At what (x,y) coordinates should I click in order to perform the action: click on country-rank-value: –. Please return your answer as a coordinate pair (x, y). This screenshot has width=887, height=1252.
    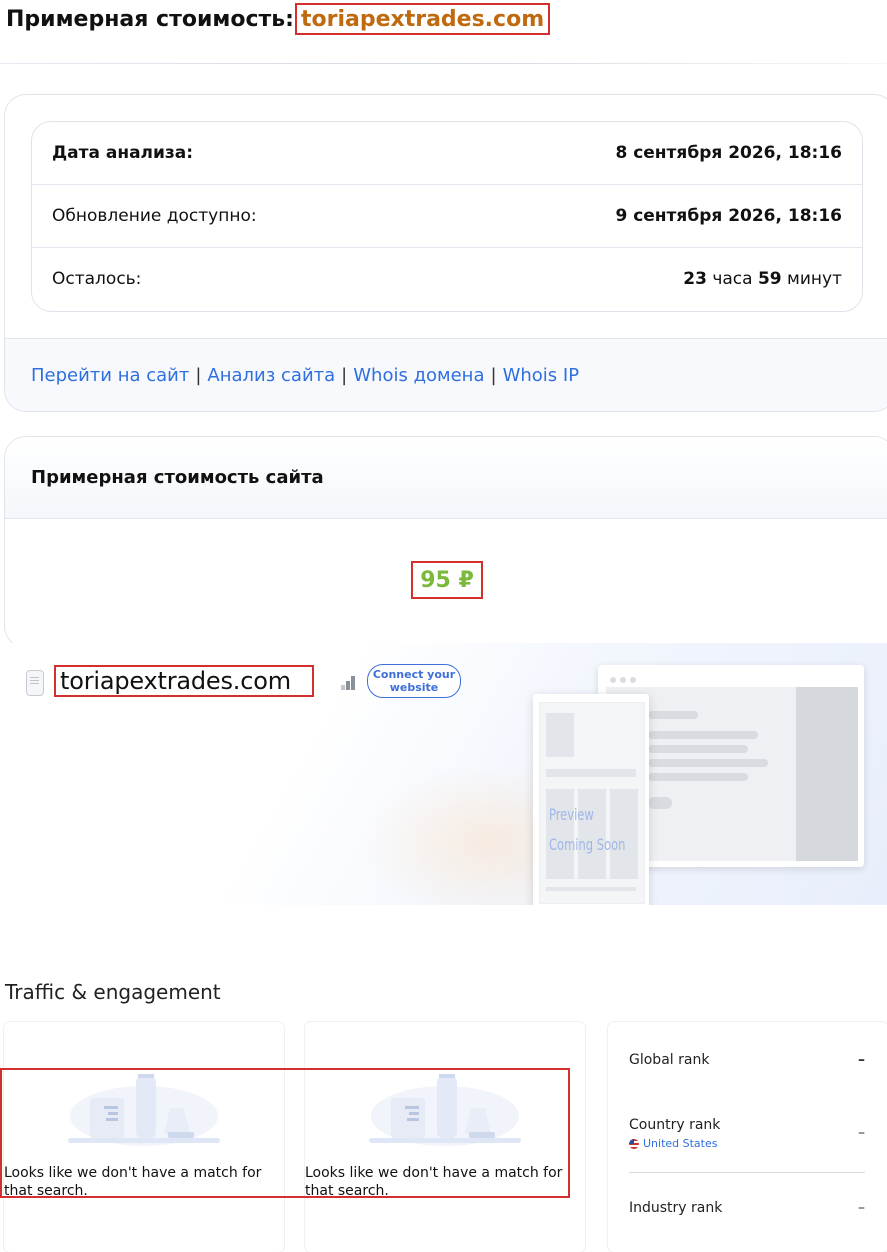
    Looking at the image, I should click on (861, 1133).